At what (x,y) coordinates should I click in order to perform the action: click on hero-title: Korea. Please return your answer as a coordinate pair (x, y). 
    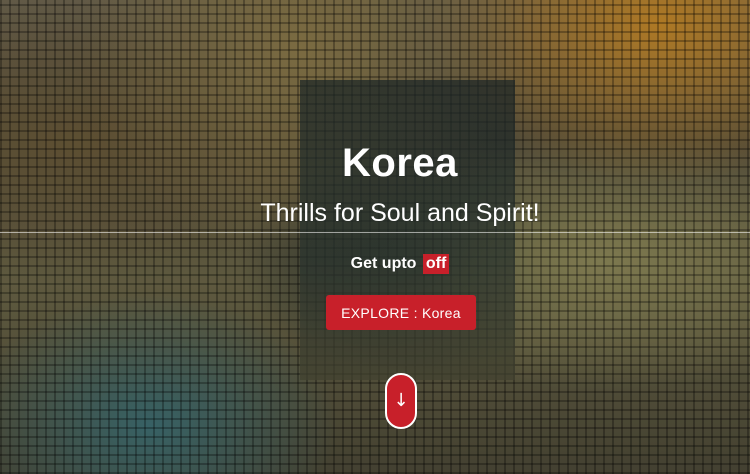
    Looking at the image, I should click on (400, 163).